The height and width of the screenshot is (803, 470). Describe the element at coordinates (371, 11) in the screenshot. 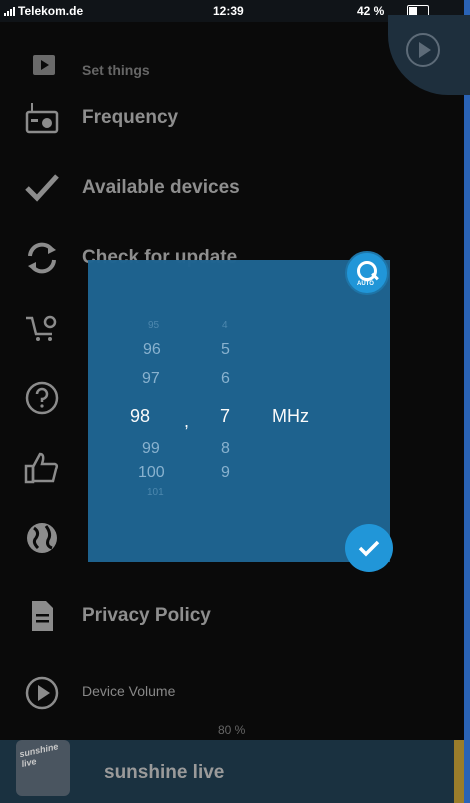

I see `battery-level: 42 %` at that location.